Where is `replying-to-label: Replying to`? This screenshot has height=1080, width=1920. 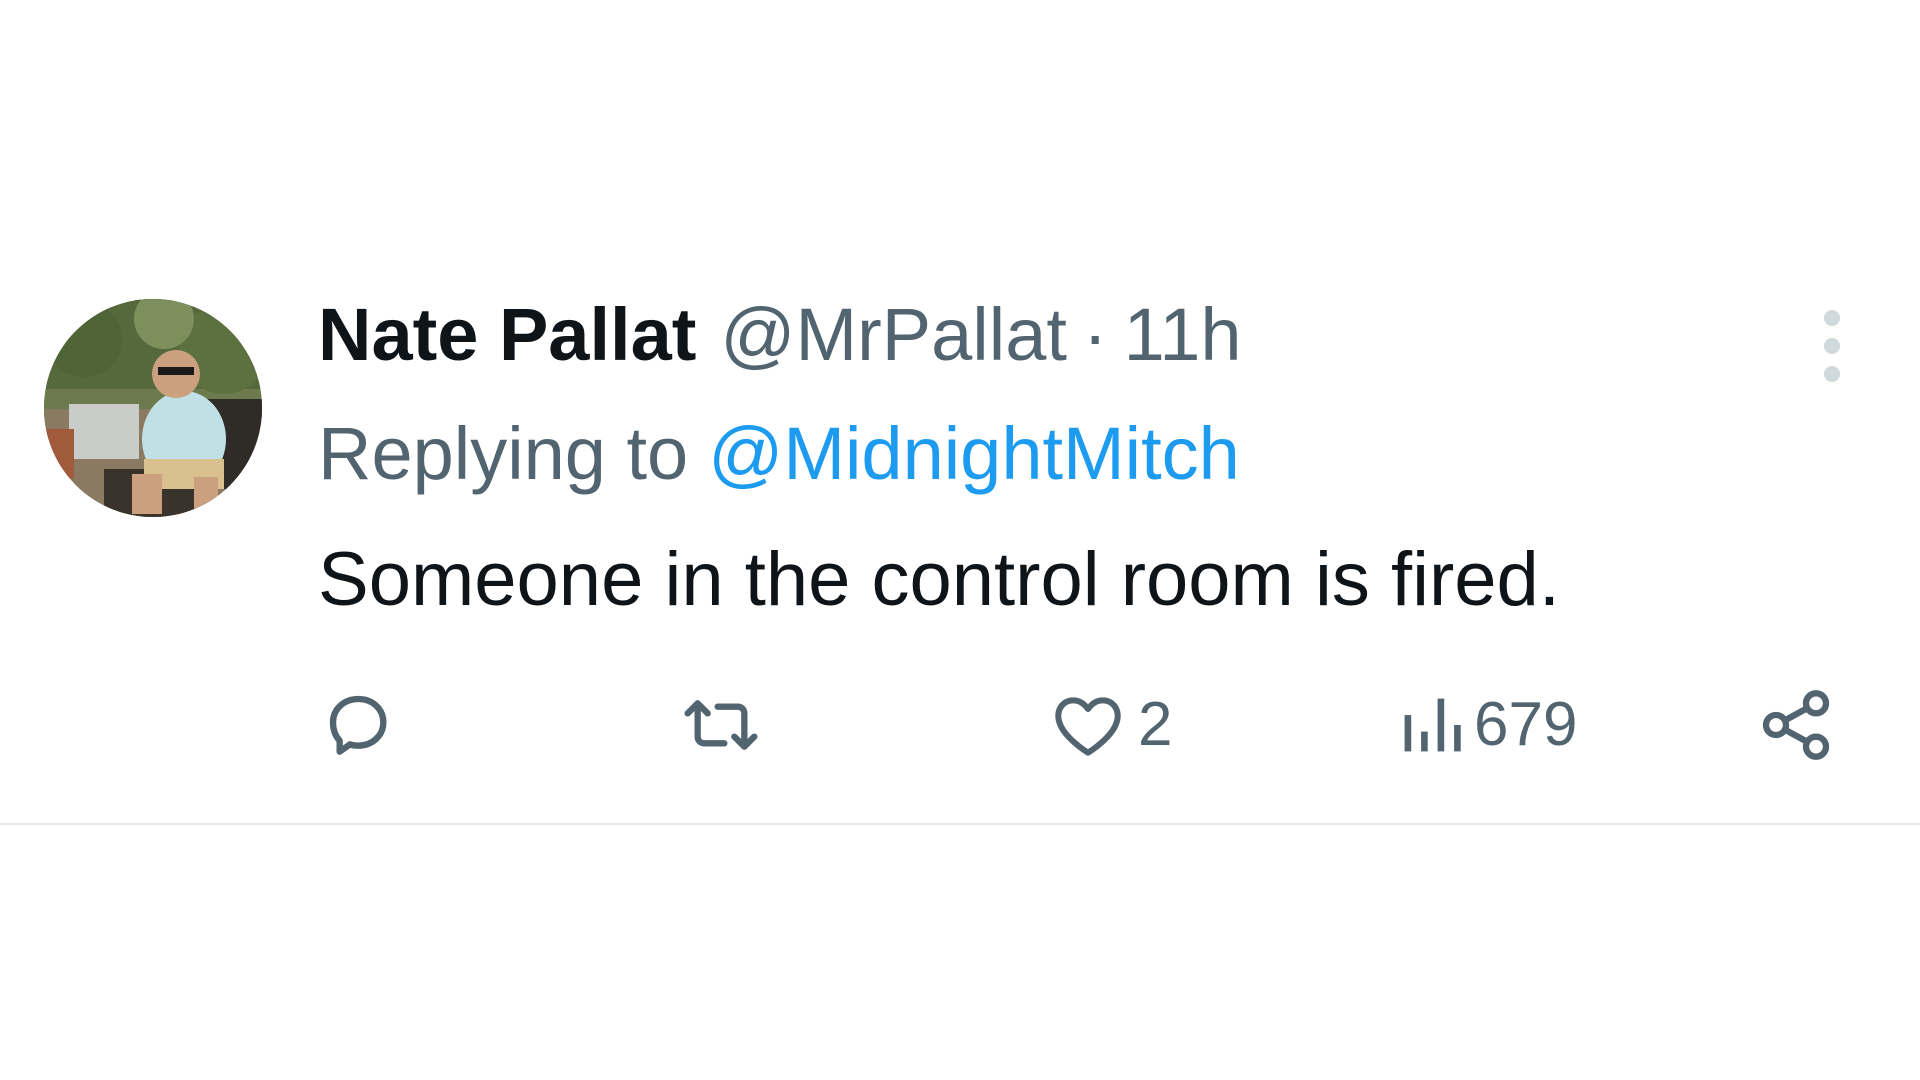 replying-to-label: Replying to is located at coordinates (503, 453).